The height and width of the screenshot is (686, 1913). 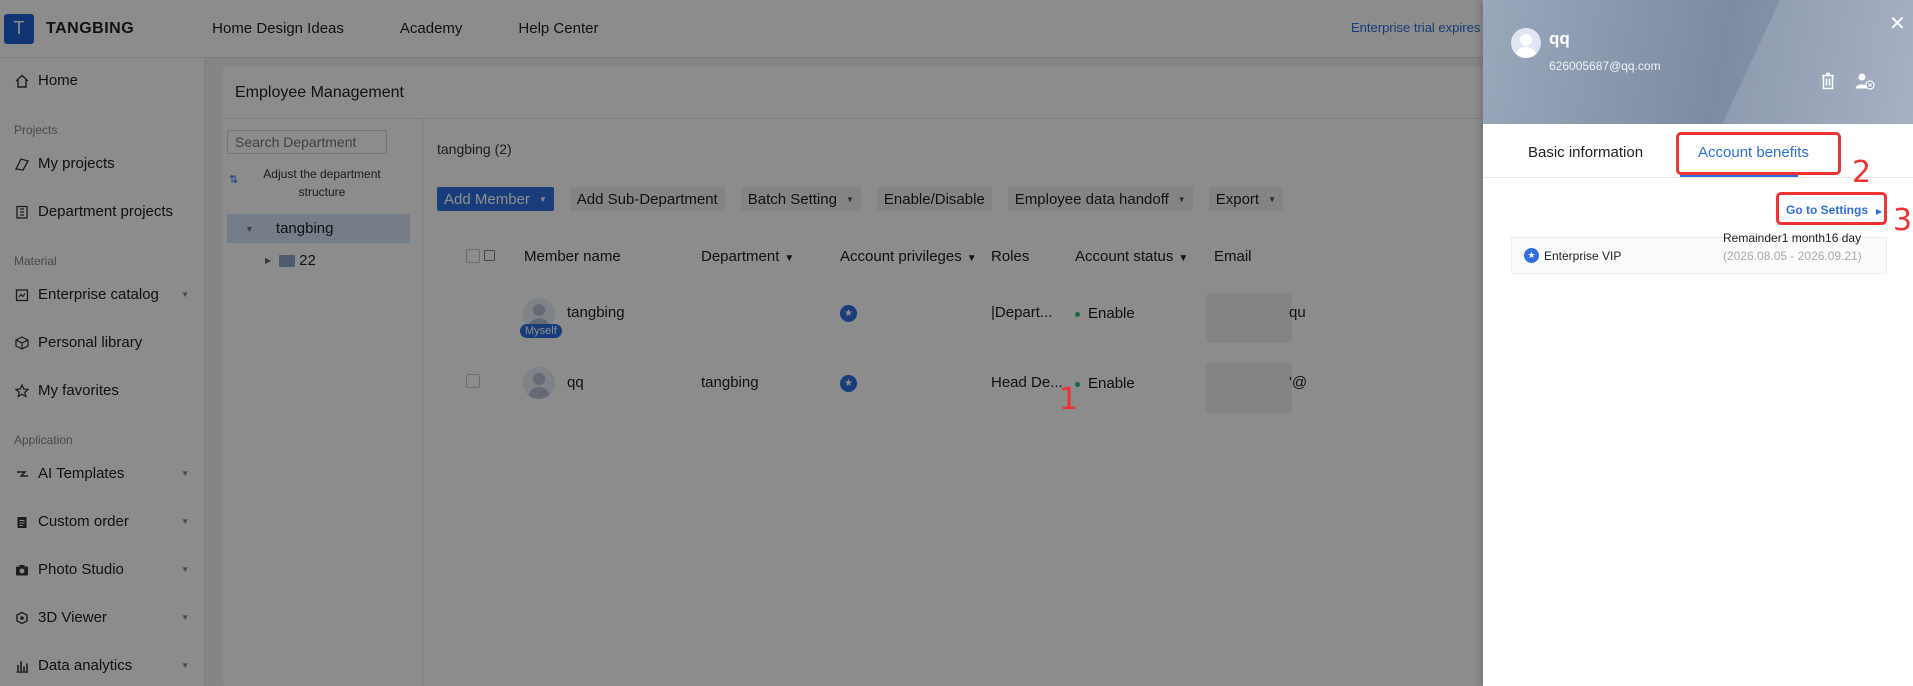 What do you see at coordinates (1828, 81) in the screenshot?
I see `trash-icon` at bounding box center [1828, 81].